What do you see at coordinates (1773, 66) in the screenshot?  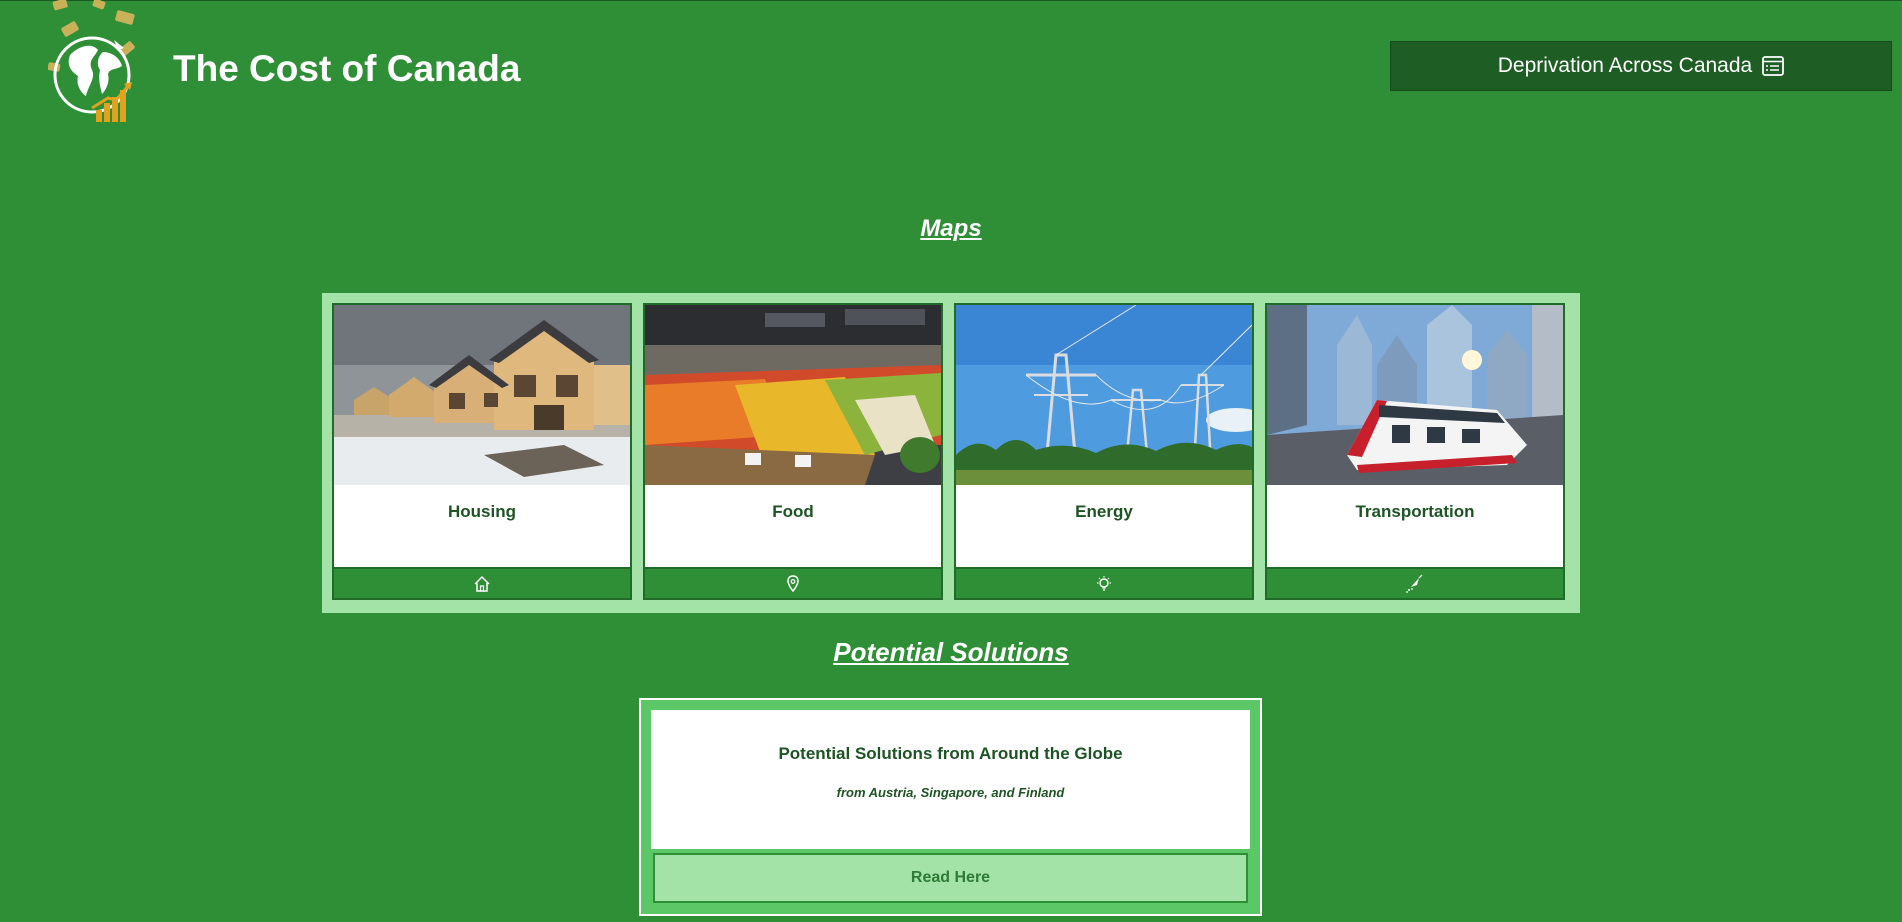 I see `list-icon` at bounding box center [1773, 66].